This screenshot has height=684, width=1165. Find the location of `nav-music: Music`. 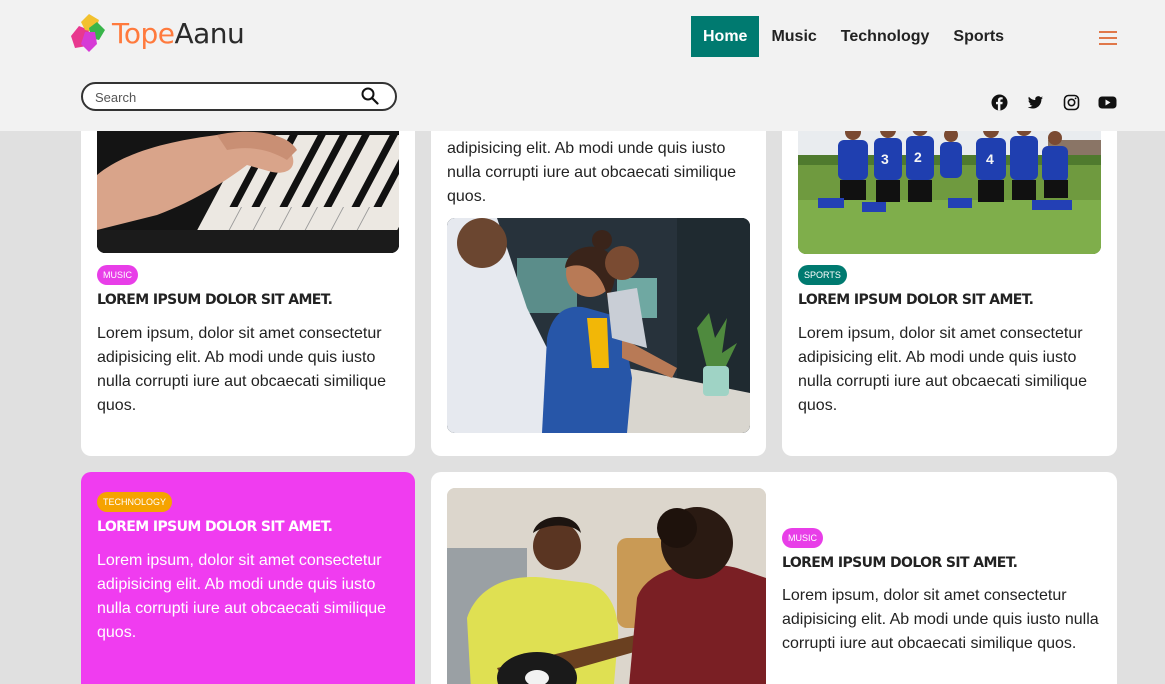

nav-music: Music is located at coordinates (793, 36).